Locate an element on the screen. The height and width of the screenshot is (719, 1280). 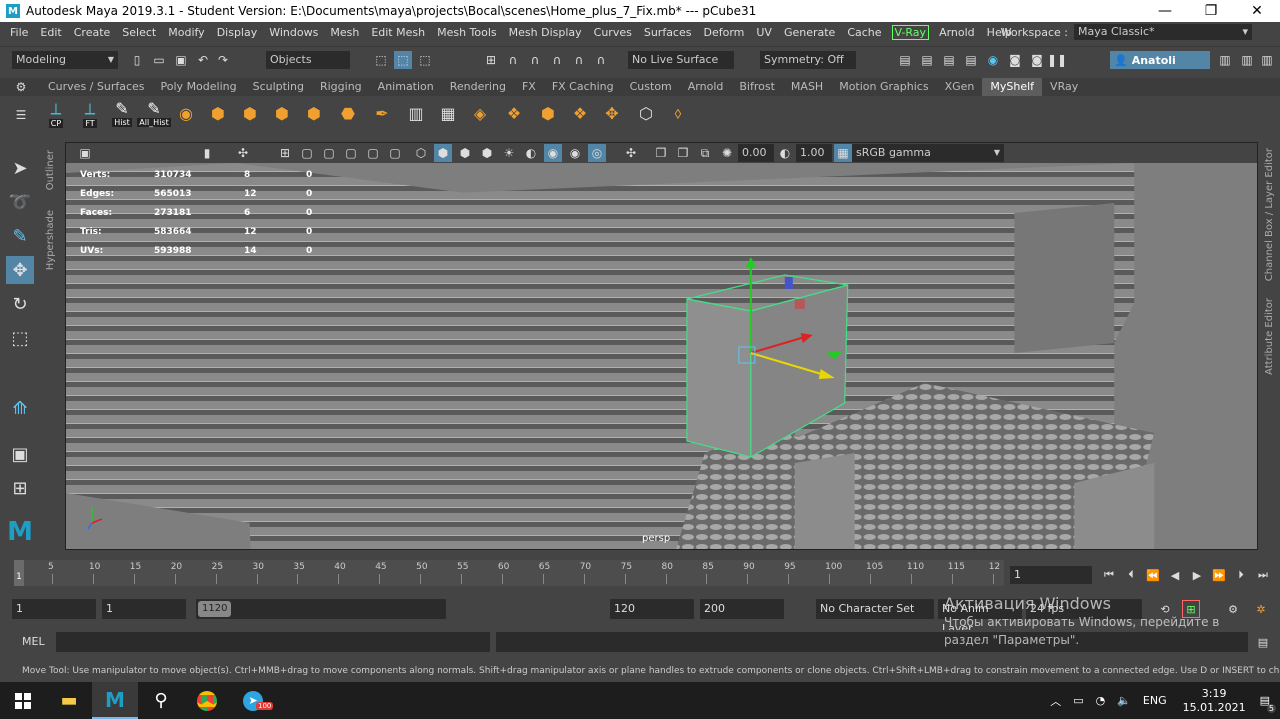
four-view-layout-icon: ⊞ is located at coordinates (20, 488).